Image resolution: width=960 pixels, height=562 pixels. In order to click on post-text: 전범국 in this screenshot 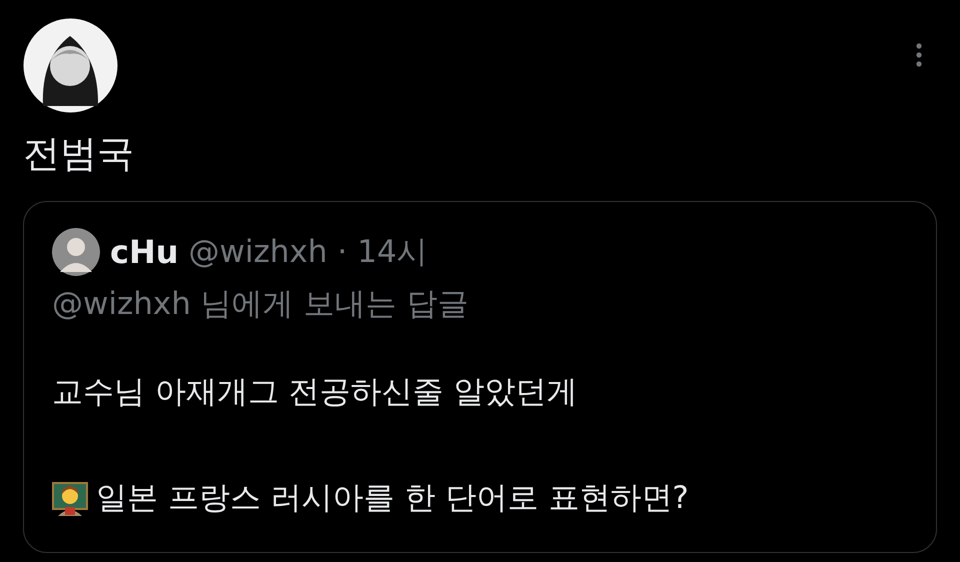, I will do `click(79, 154)`.